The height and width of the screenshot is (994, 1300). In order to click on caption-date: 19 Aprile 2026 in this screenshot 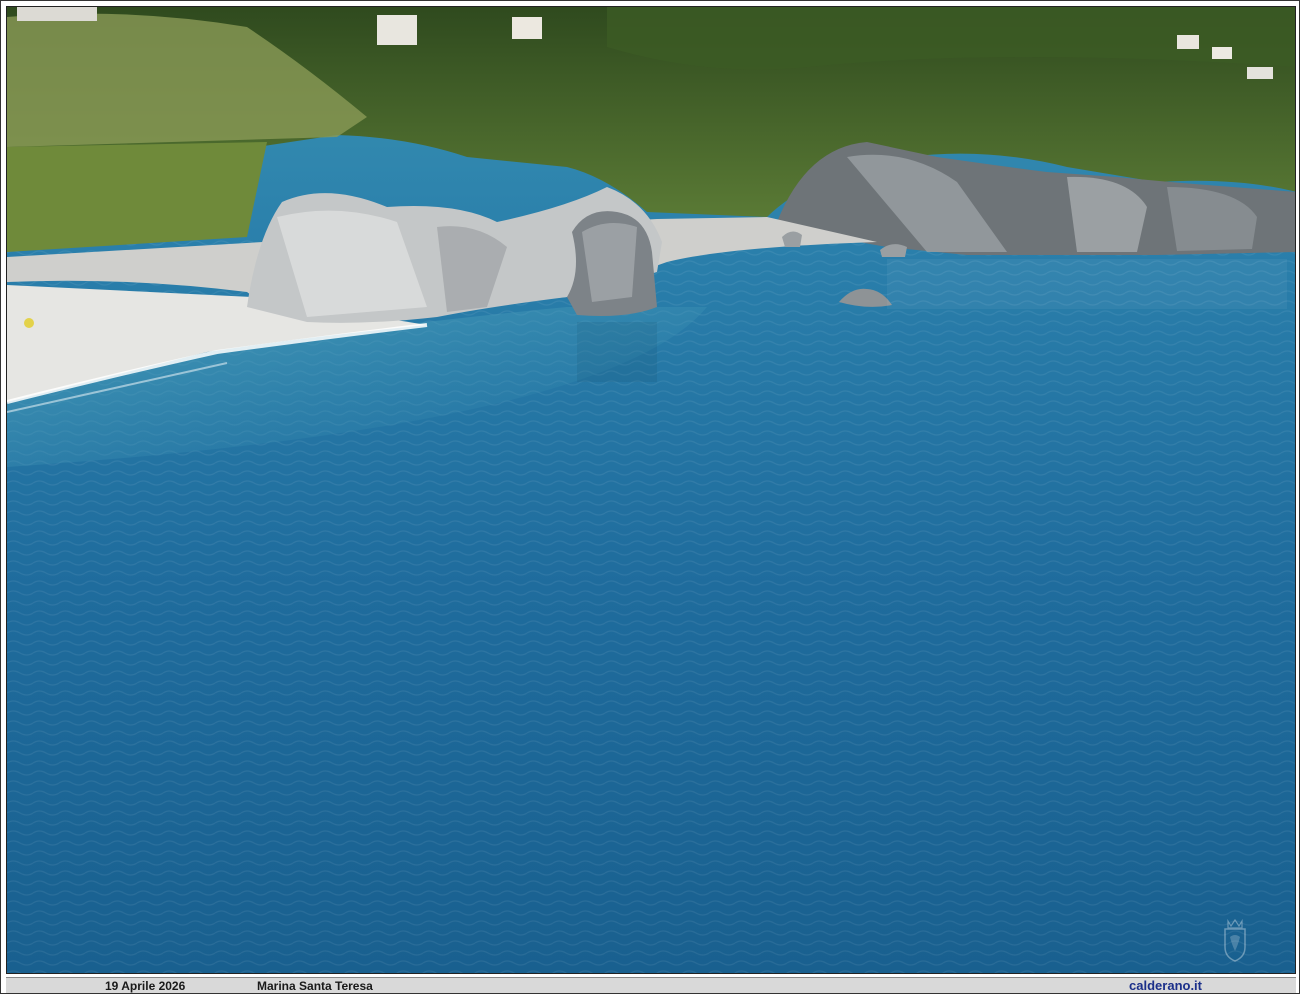, I will do `click(145, 986)`.